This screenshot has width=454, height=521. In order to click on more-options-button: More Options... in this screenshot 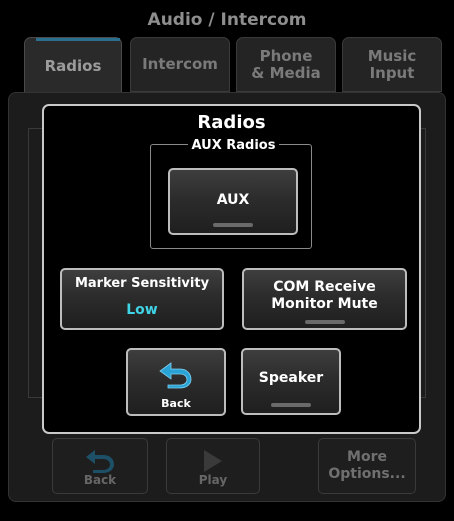, I will do `click(367, 466)`.